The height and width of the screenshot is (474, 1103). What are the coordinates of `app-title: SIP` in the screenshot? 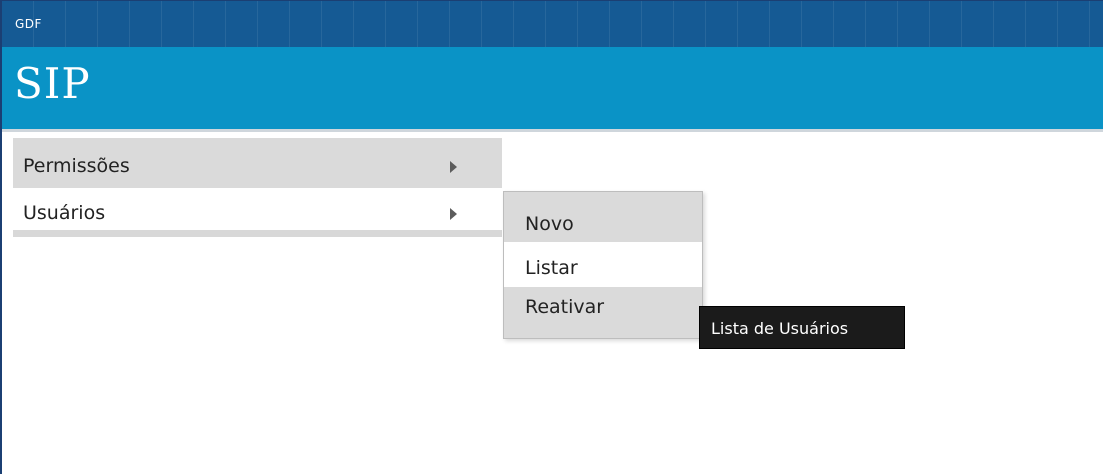 It's located at (52, 84).